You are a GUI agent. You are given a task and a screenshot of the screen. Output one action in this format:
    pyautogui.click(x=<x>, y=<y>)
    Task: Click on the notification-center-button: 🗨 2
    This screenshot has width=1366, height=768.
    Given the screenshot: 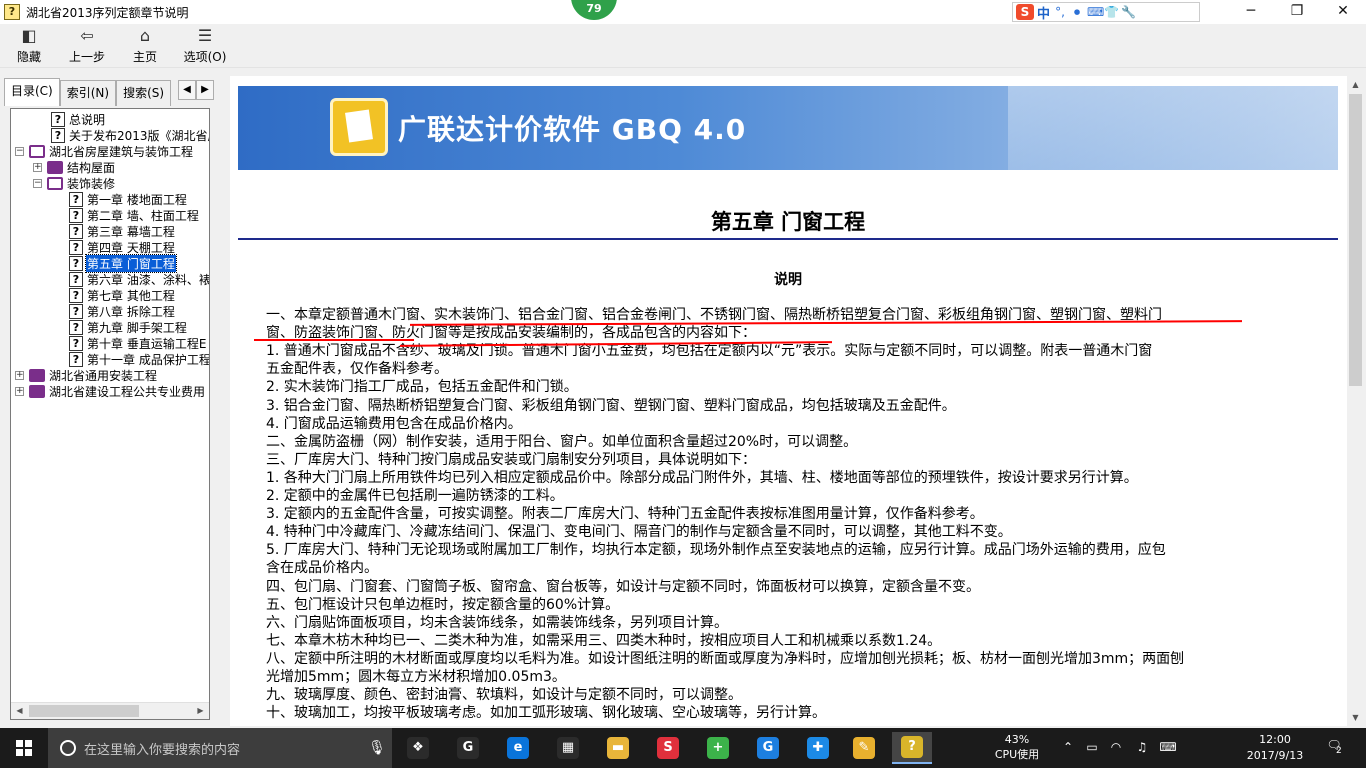 What is the action you would take?
    pyautogui.click(x=1334, y=748)
    